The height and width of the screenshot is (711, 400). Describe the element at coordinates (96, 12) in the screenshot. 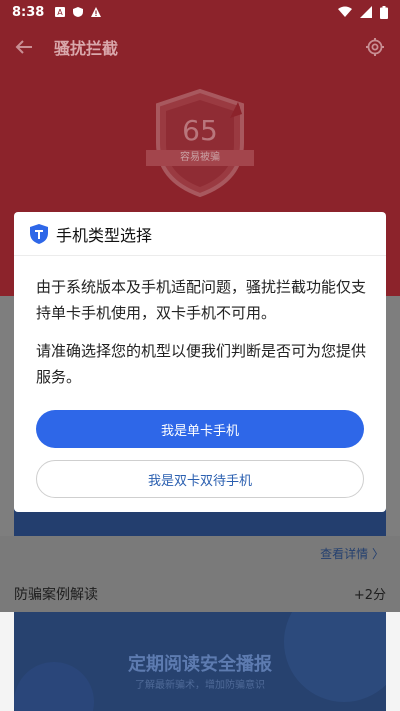

I see `warning-icon` at that location.